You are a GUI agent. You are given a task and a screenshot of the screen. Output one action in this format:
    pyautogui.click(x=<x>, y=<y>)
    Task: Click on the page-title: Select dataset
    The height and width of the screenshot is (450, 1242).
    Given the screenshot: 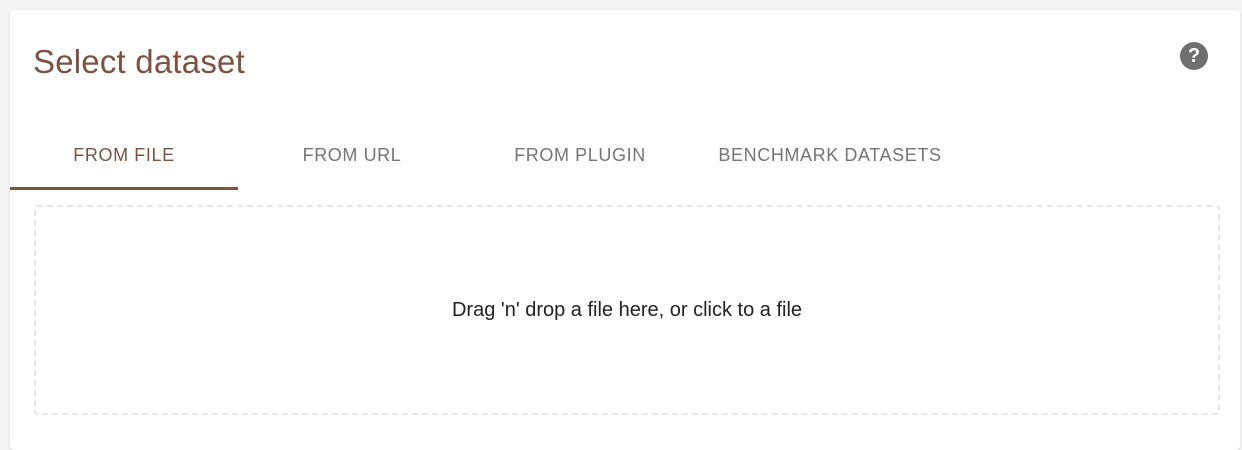 What is the action you would take?
    pyautogui.click(x=139, y=61)
    